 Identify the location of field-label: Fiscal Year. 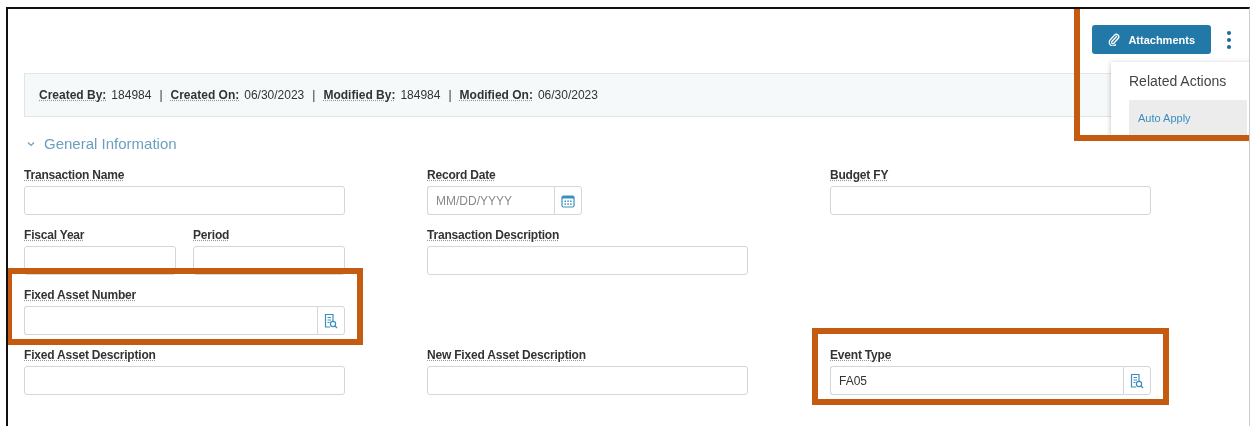
(55, 235).